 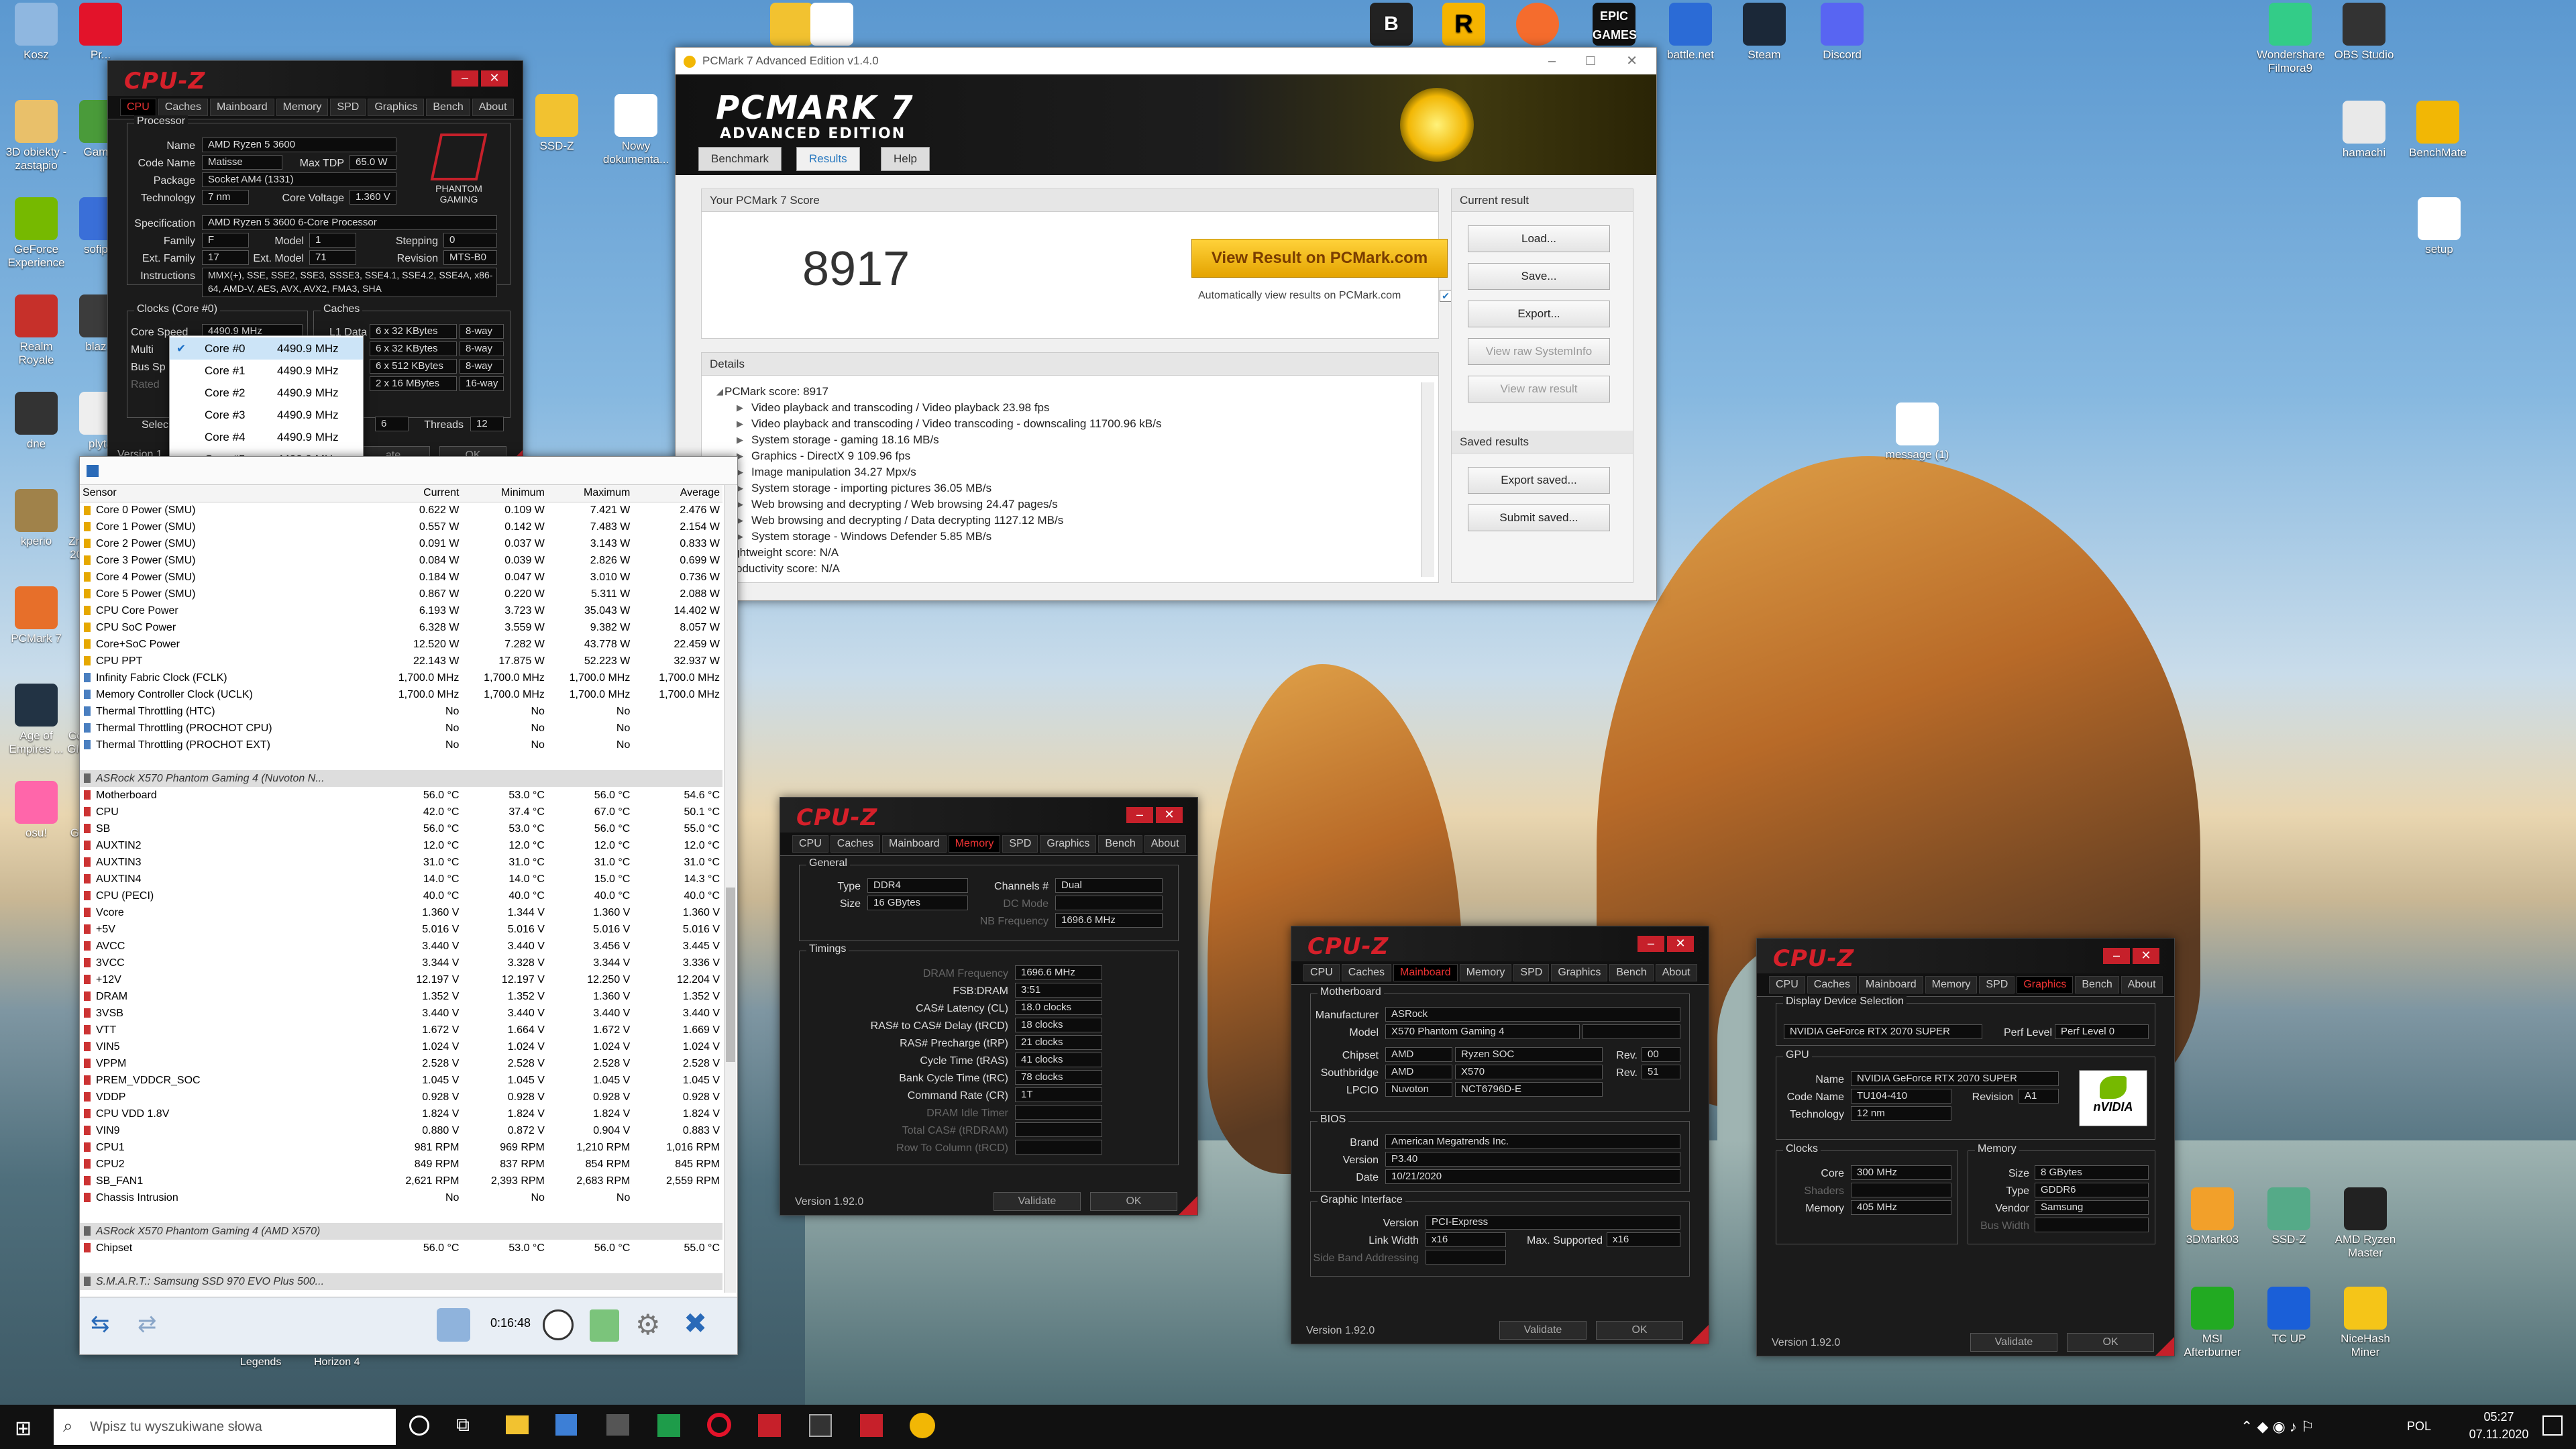 What do you see at coordinates (617, 1425) in the screenshot?
I see `store-icon` at bounding box center [617, 1425].